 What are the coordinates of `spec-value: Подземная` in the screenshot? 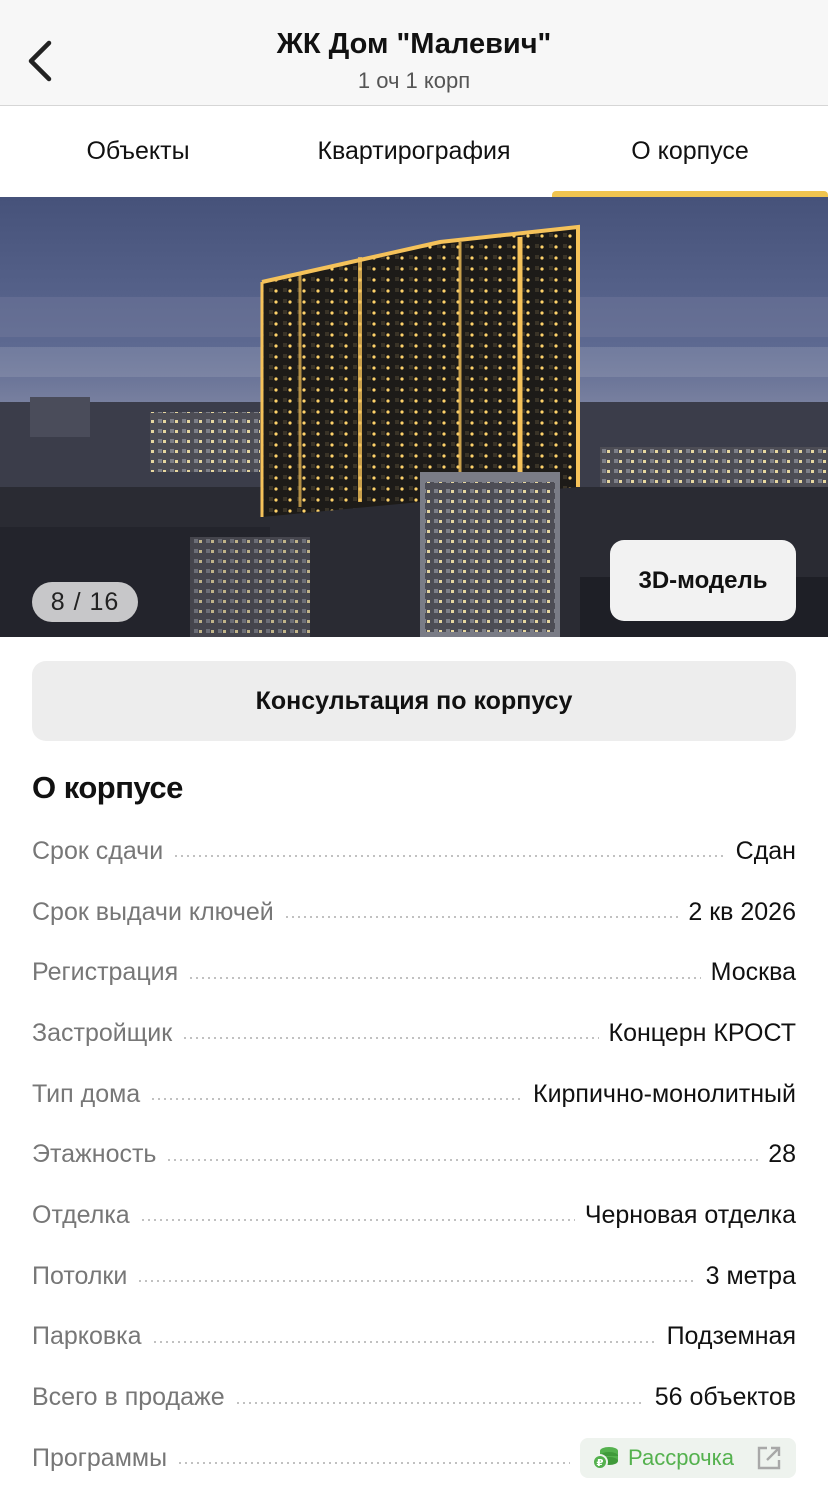 It's located at (731, 1336).